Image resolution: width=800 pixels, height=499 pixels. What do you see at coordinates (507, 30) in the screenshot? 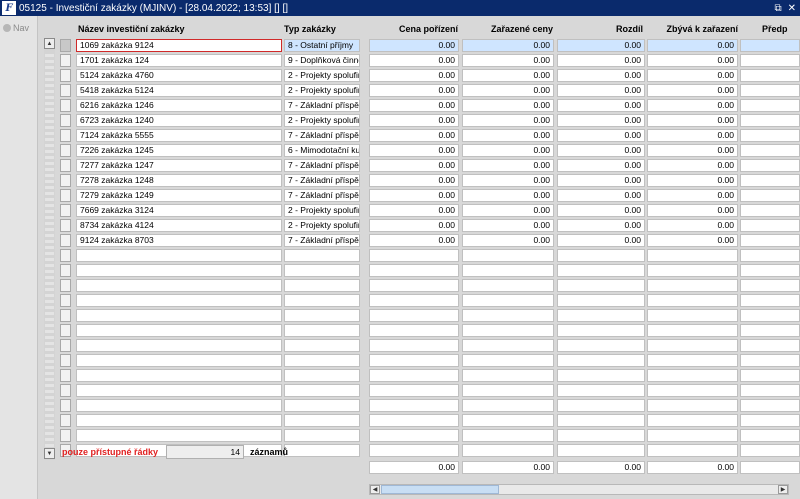
I see `column-header-assigned: Zařazené ceny` at bounding box center [507, 30].